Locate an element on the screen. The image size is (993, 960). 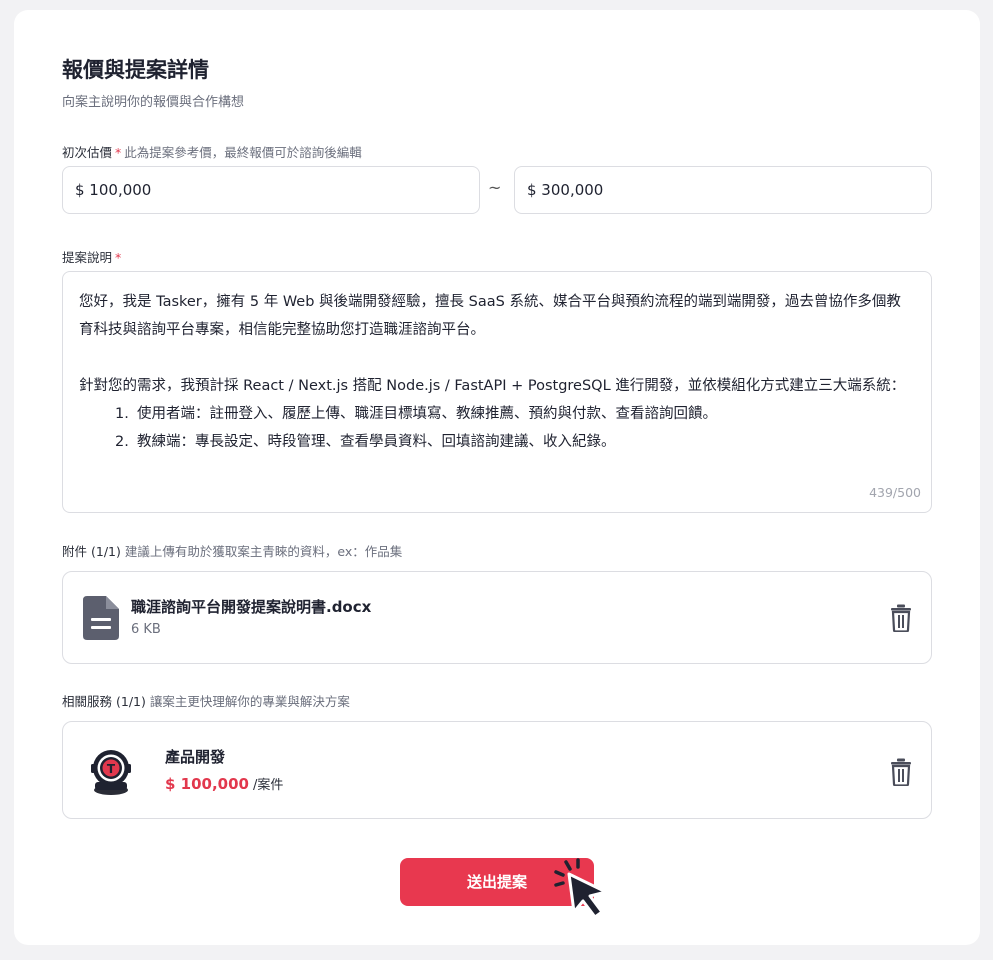
proposal-label-row: 提案說明 * is located at coordinates (93, 256).